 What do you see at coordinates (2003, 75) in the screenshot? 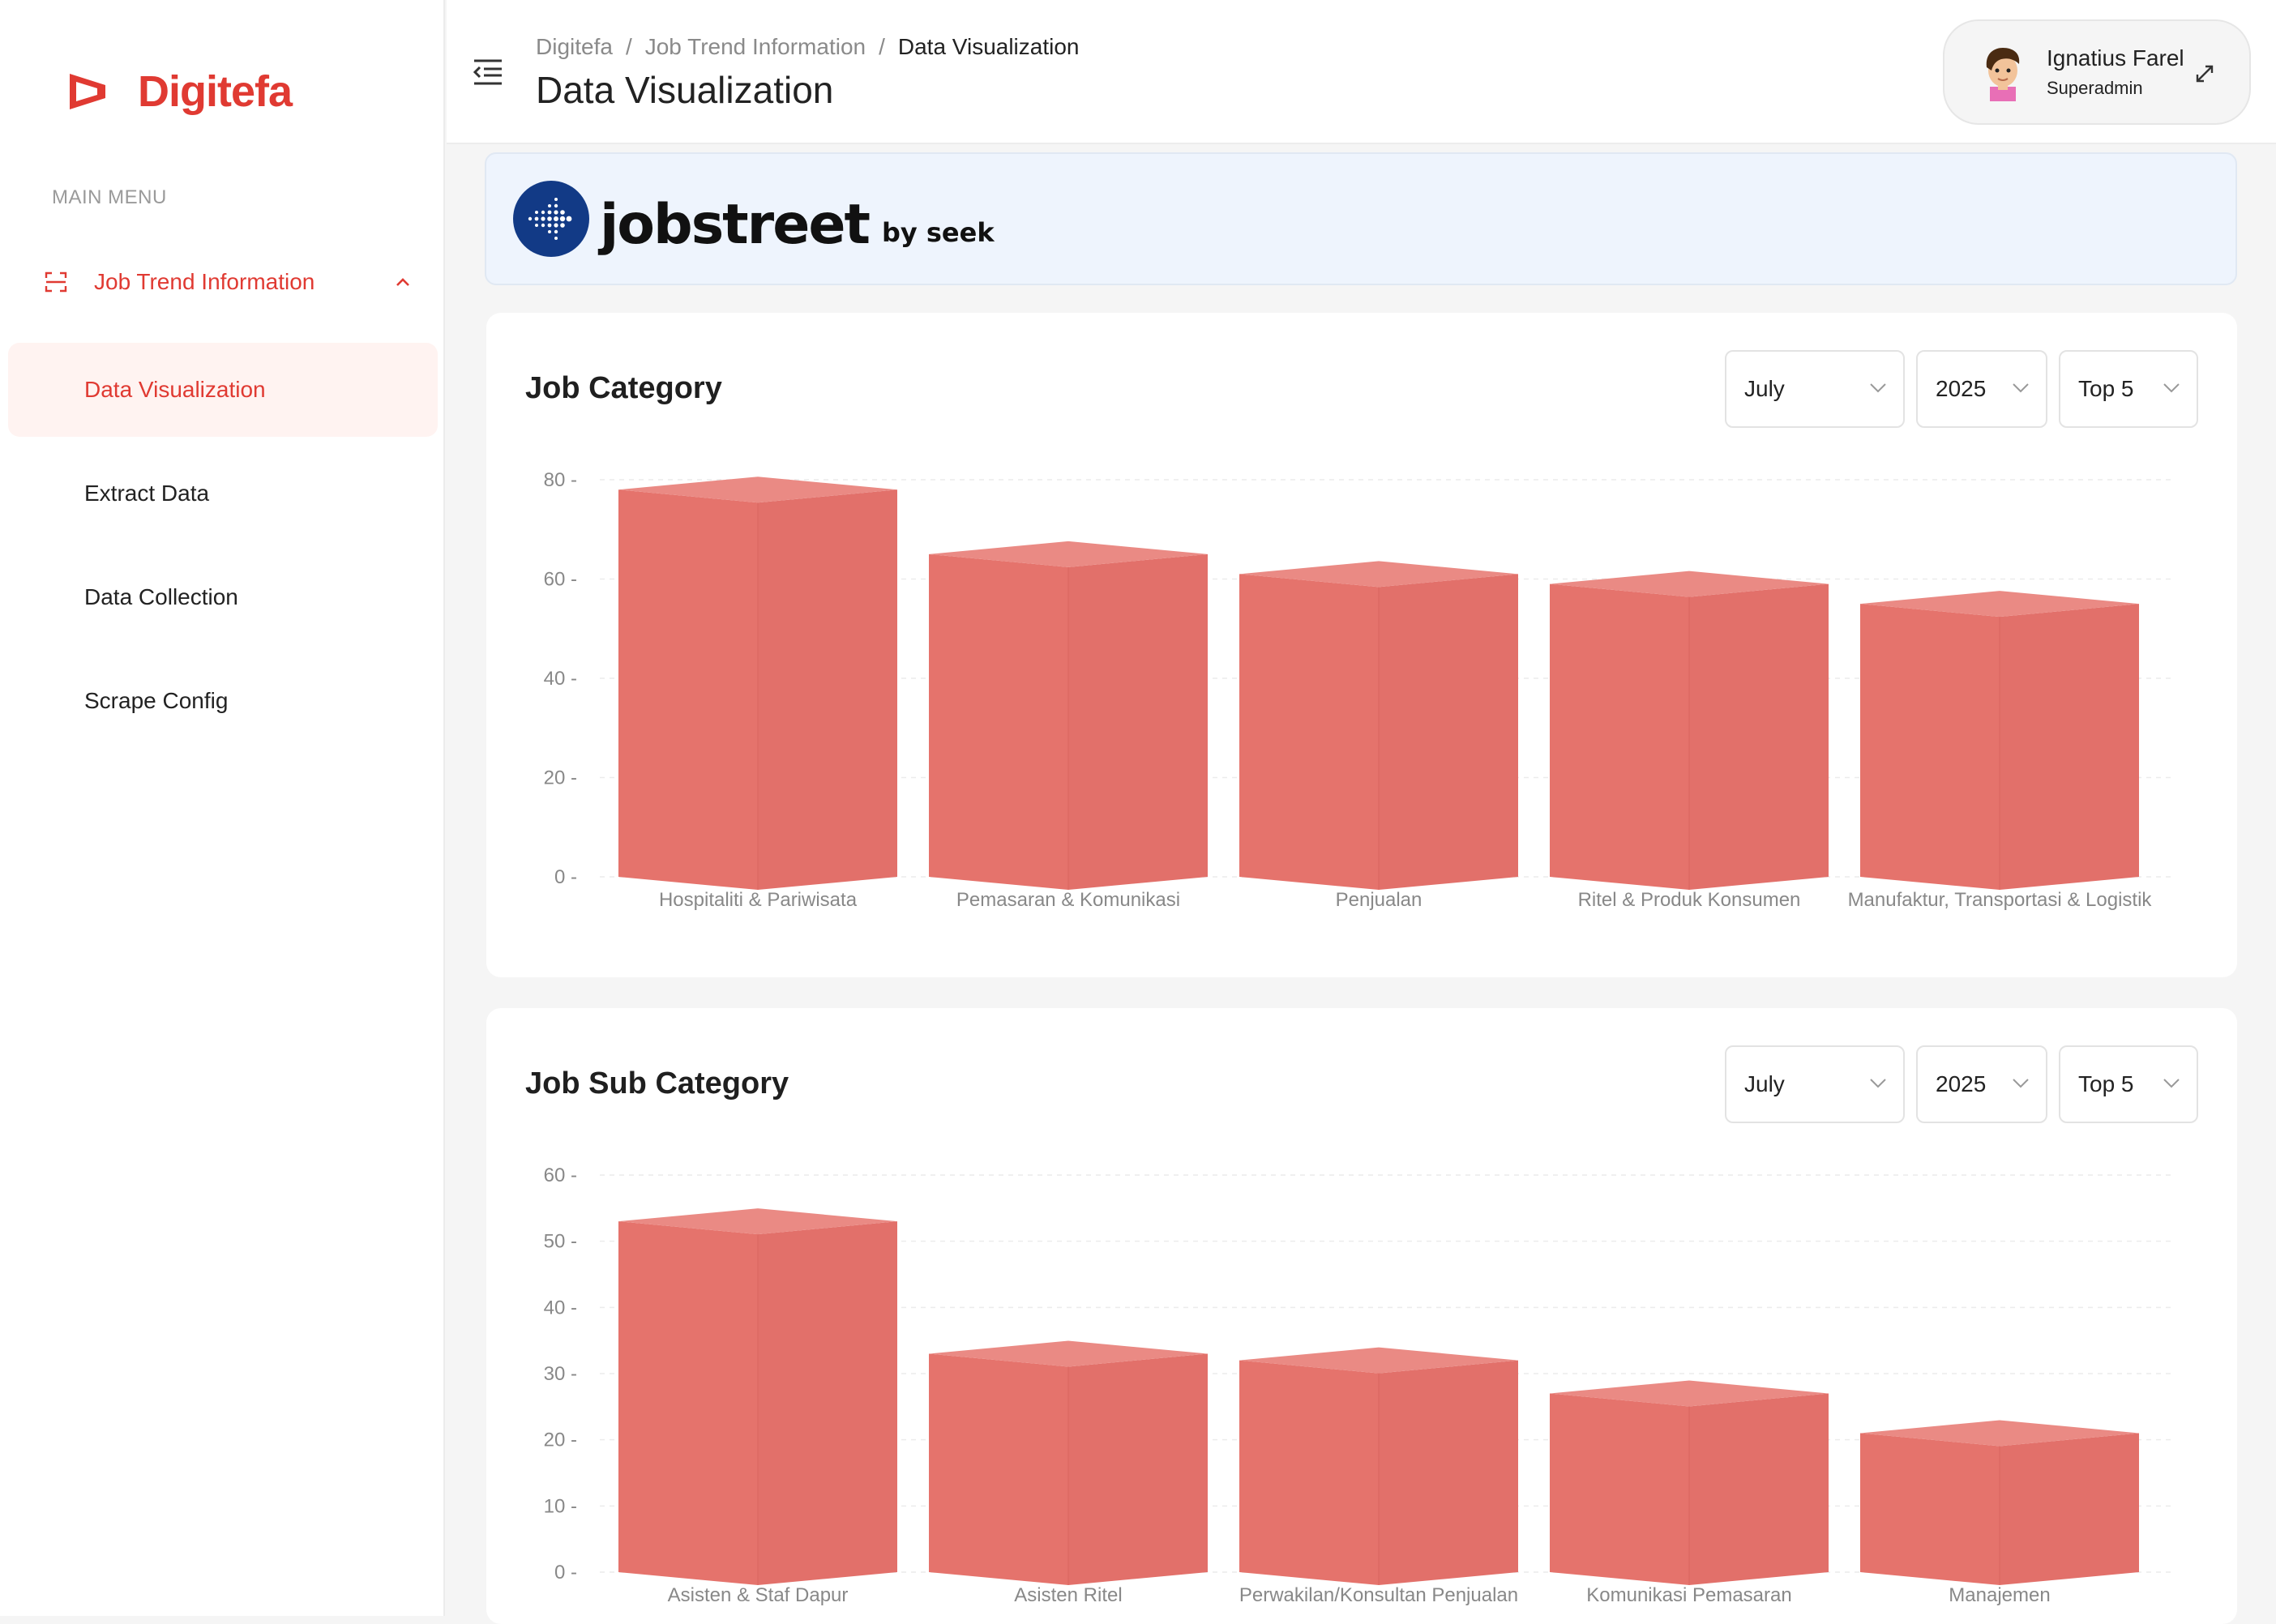
I see `avatar` at bounding box center [2003, 75].